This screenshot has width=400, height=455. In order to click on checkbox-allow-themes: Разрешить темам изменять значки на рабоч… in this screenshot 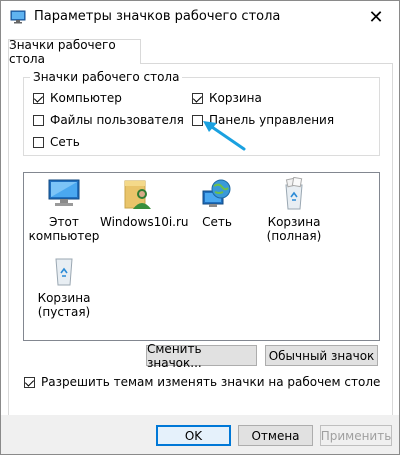, I will do `click(202, 382)`.